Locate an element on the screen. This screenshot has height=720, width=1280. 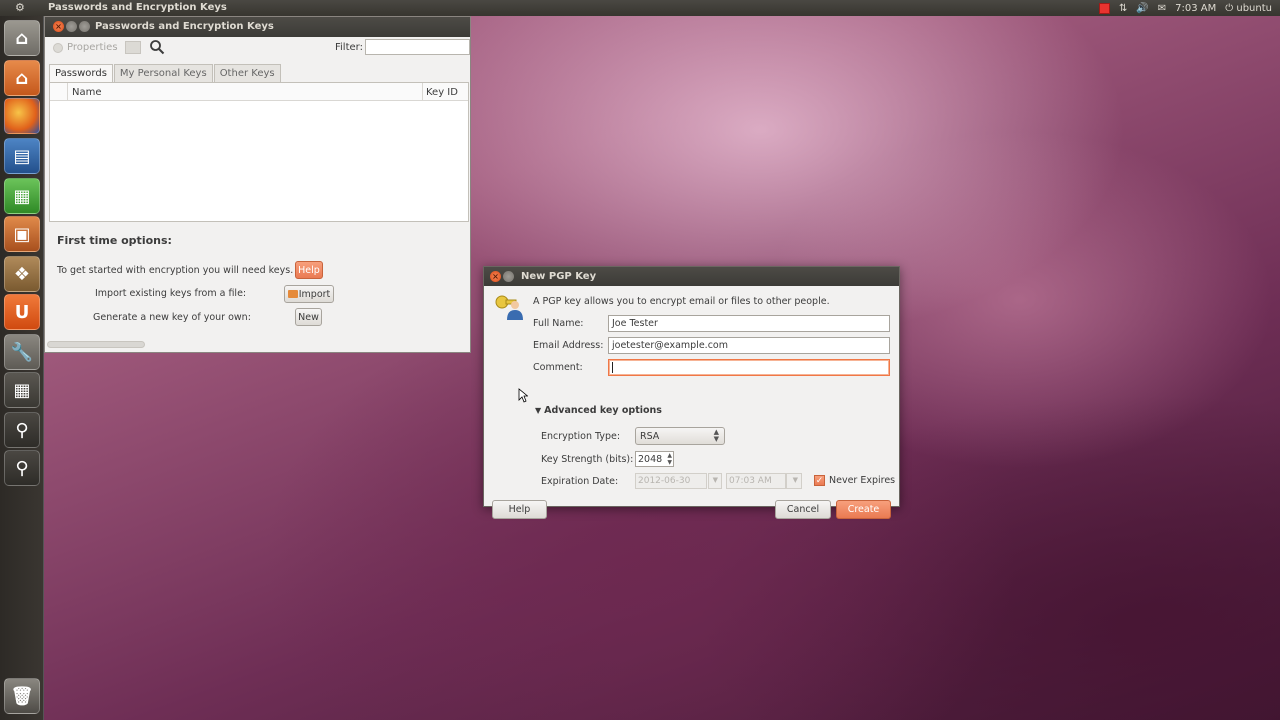
ubuntu-one-icon: U is located at coordinates (22, 312).